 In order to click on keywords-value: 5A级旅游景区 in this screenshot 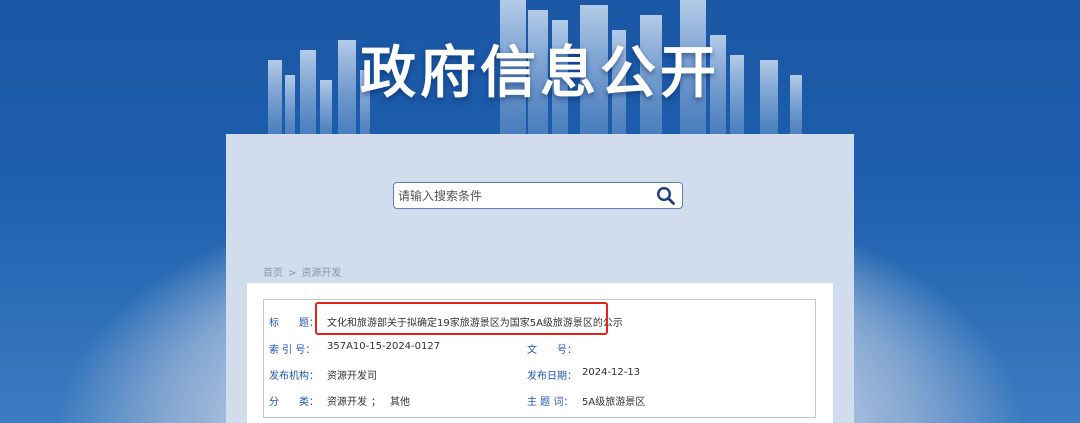, I will do `click(614, 402)`.